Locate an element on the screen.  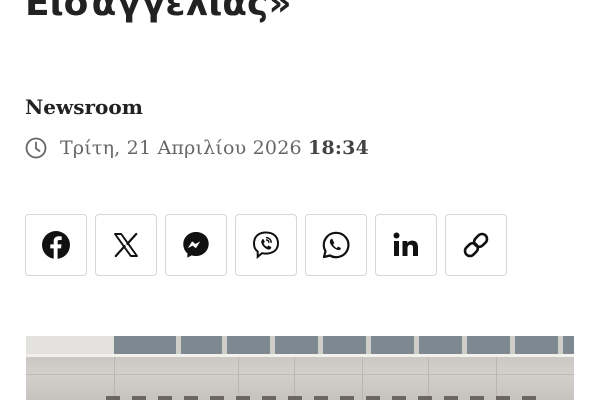
author-link: Newsroom is located at coordinates (84, 107).